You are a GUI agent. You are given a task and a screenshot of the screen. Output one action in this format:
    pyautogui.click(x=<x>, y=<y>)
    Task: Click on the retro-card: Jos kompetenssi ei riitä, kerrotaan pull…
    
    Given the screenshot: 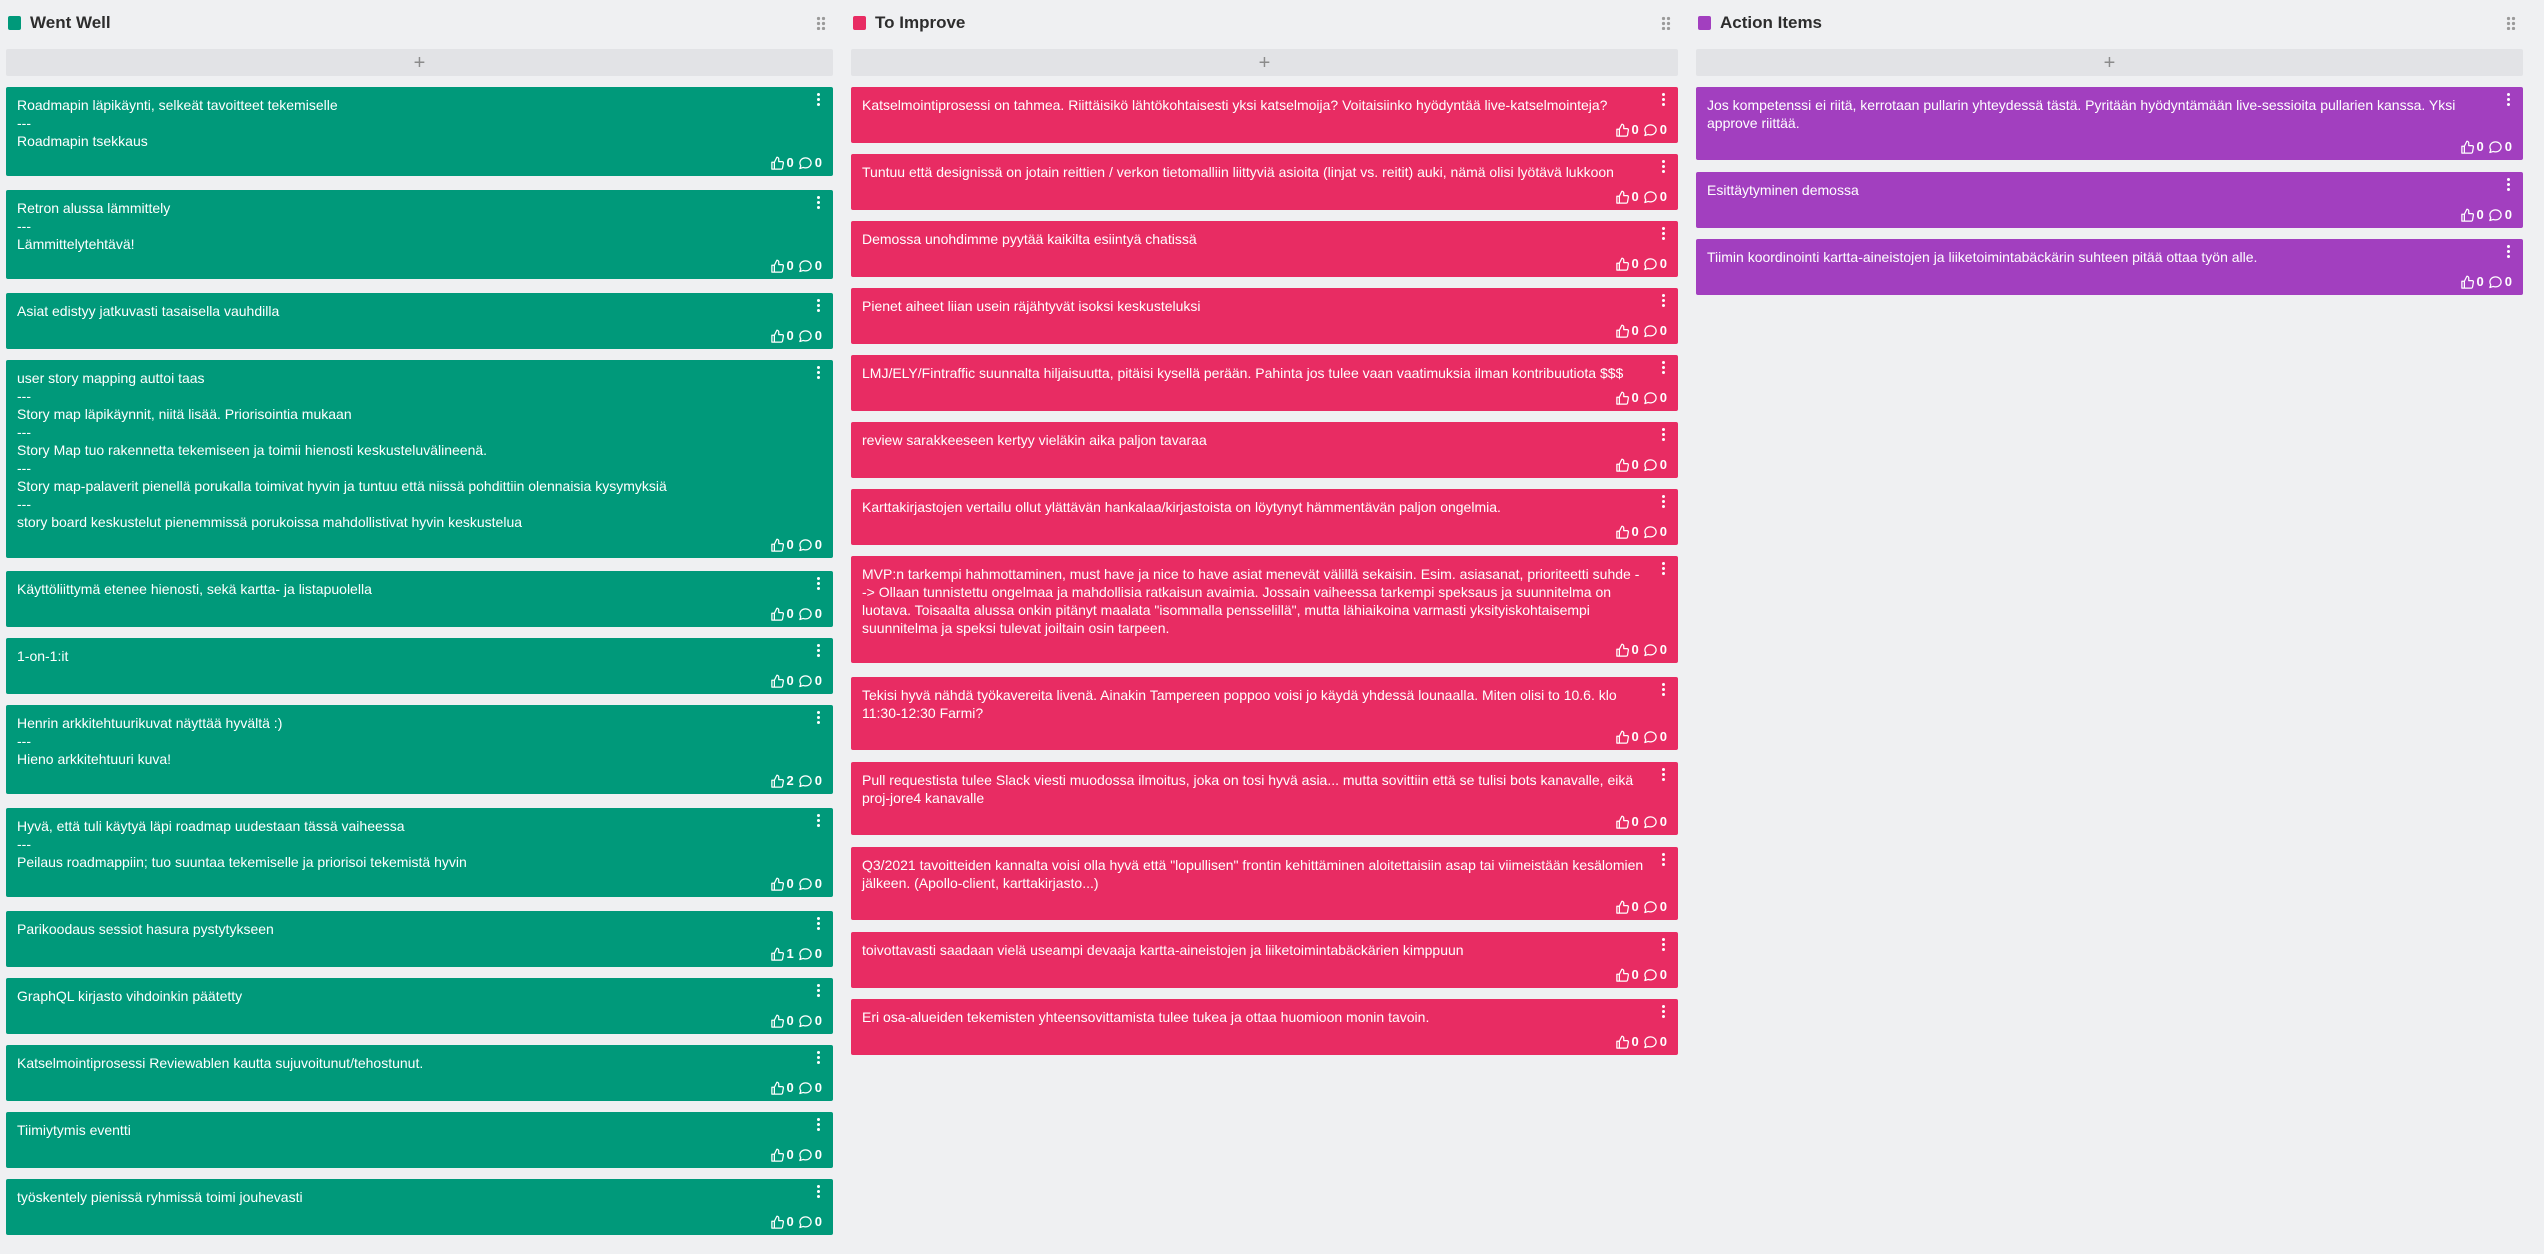 What is the action you would take?
    pyautogui.click(x=2109, y=123)
    